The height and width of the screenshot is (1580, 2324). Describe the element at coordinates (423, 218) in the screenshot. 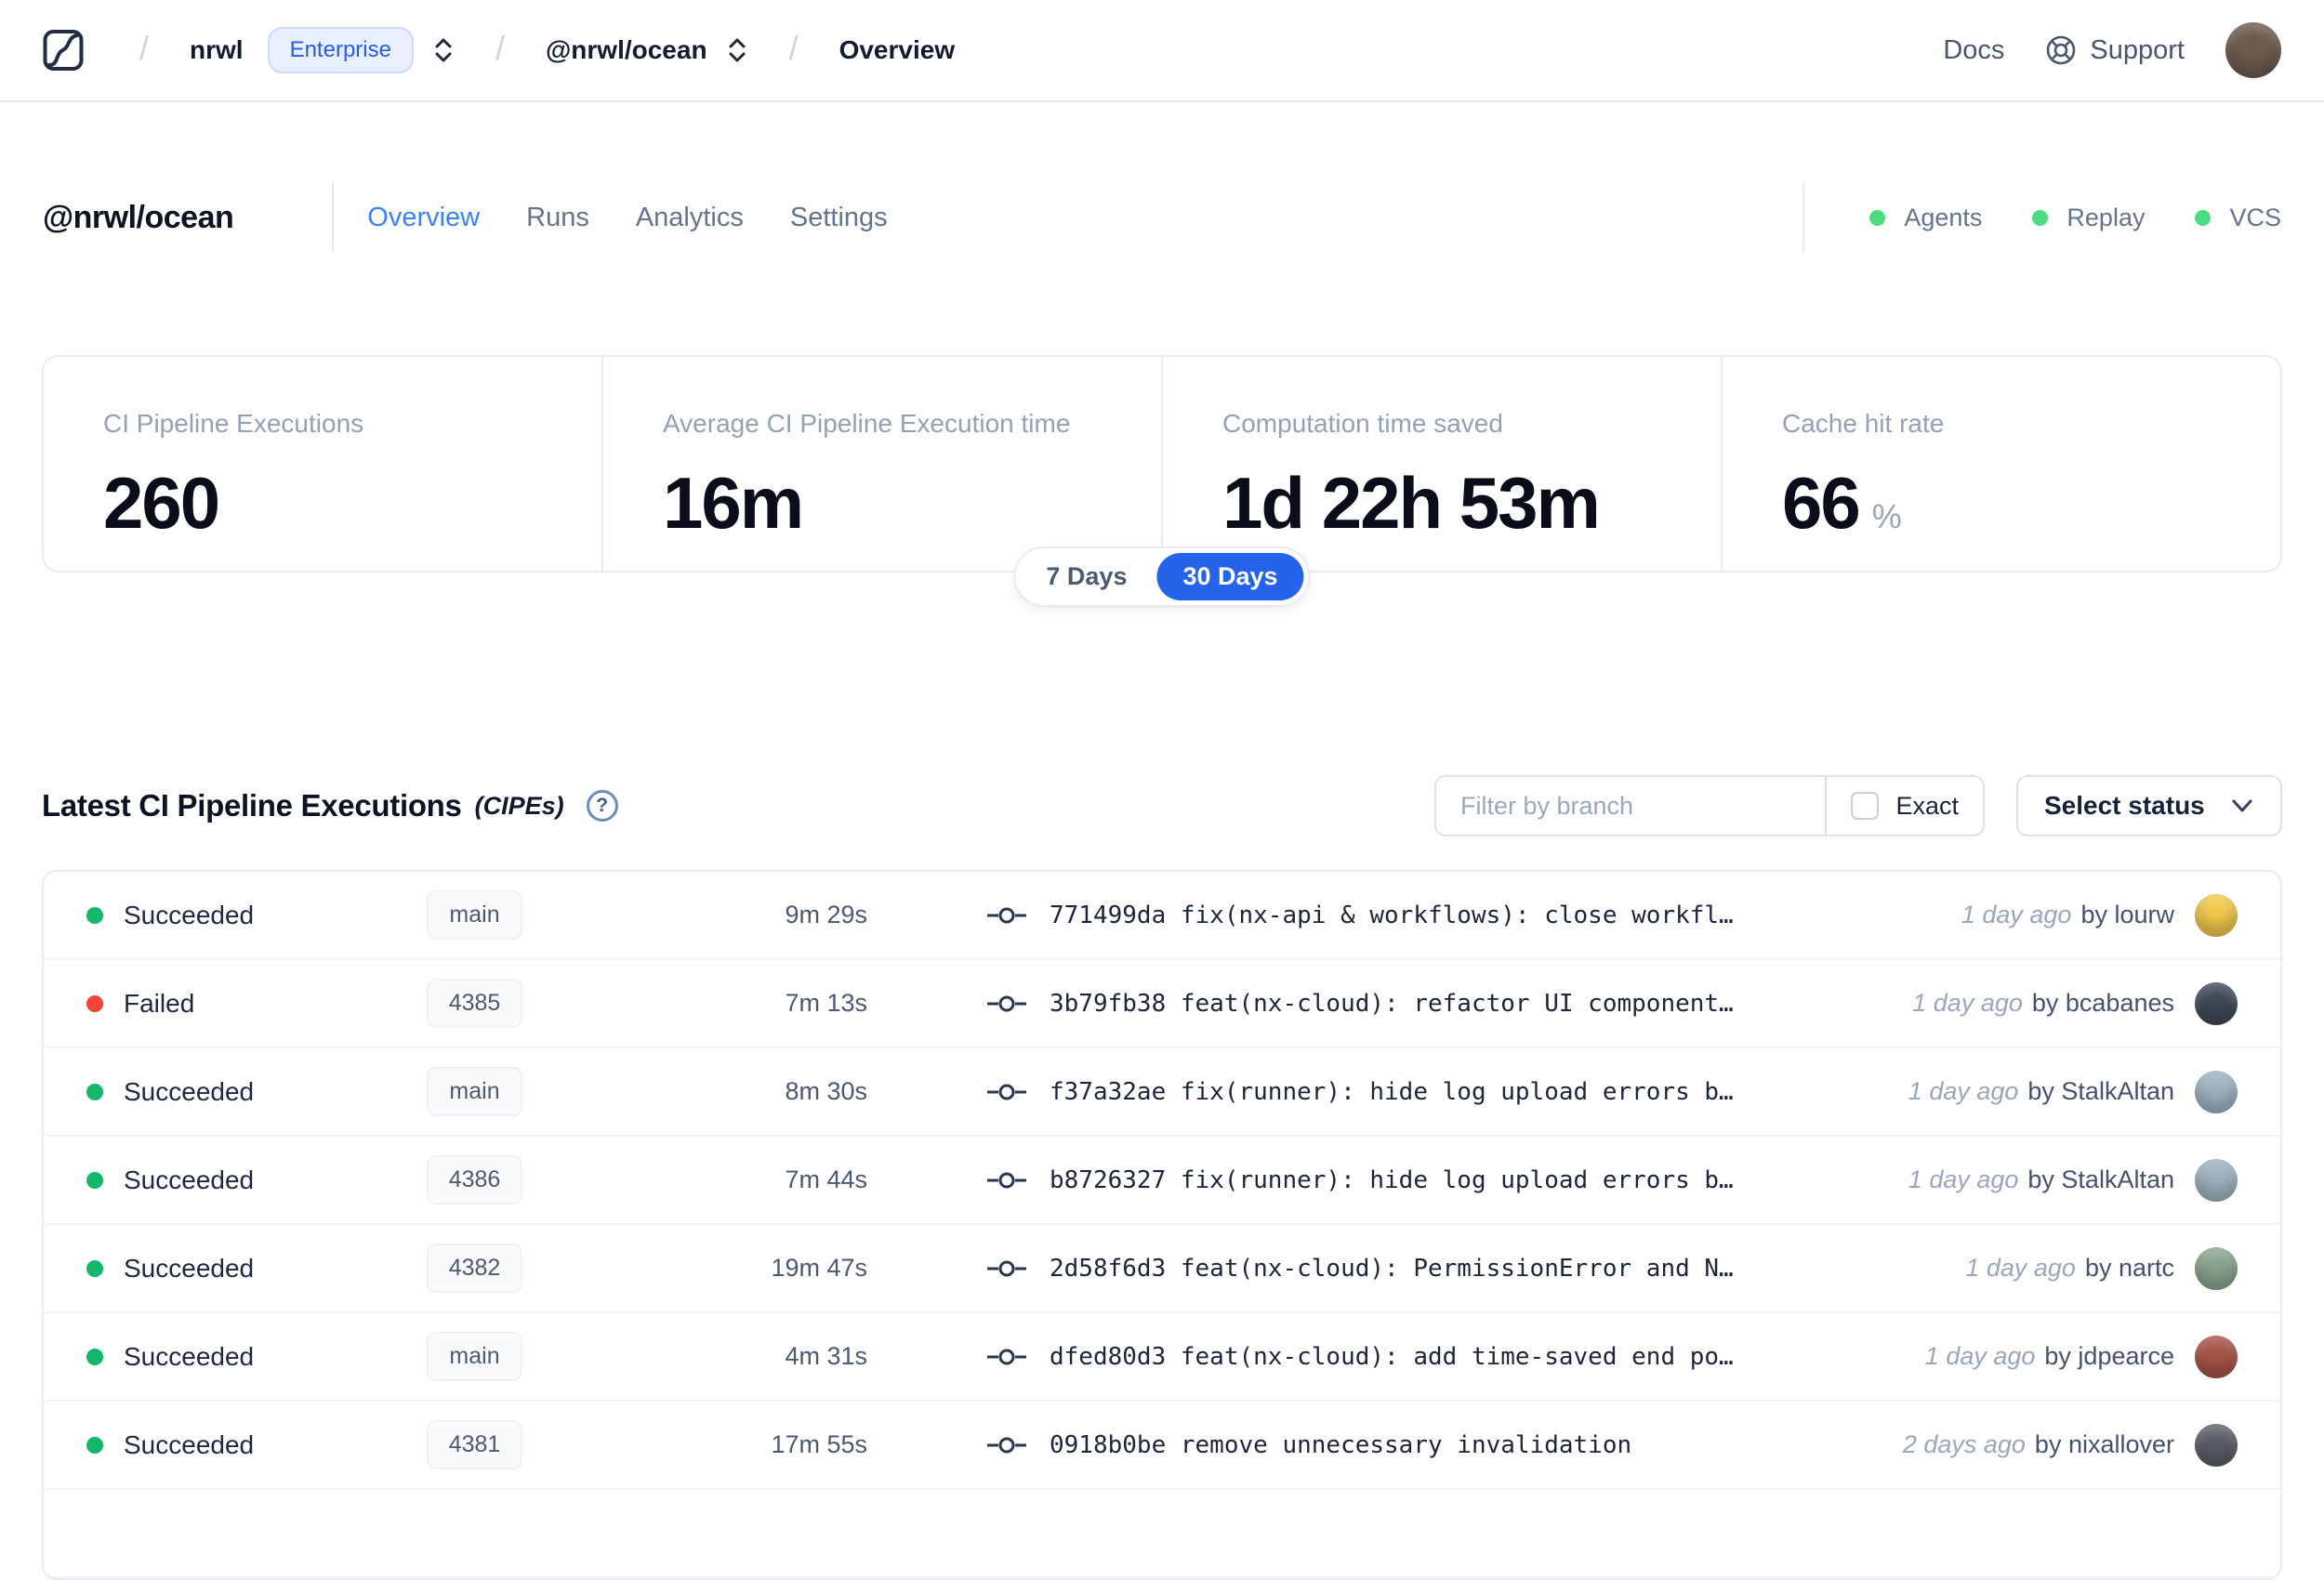

I see `tab-overview: Overview` at that location.